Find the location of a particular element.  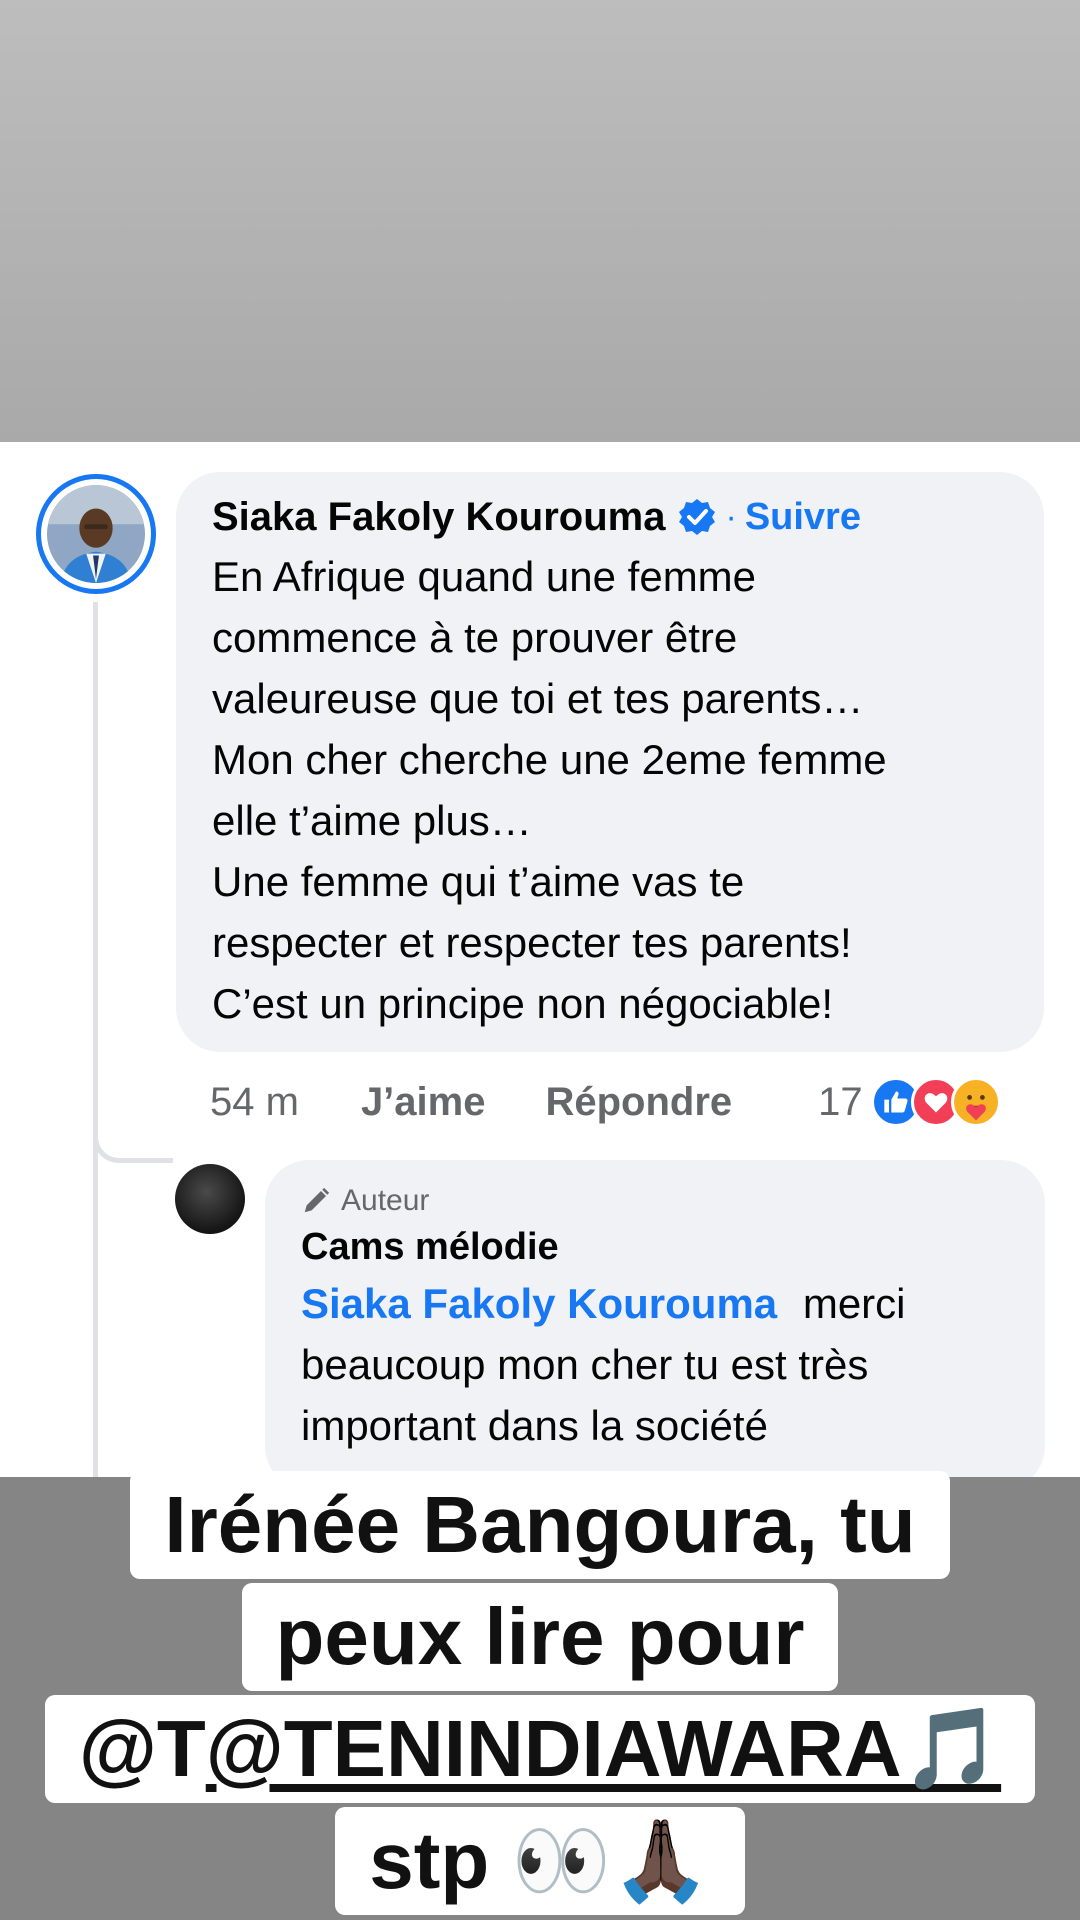

caption-line: @T@TENINDIAWARA🎵 is located at coordinates (540, 1749).